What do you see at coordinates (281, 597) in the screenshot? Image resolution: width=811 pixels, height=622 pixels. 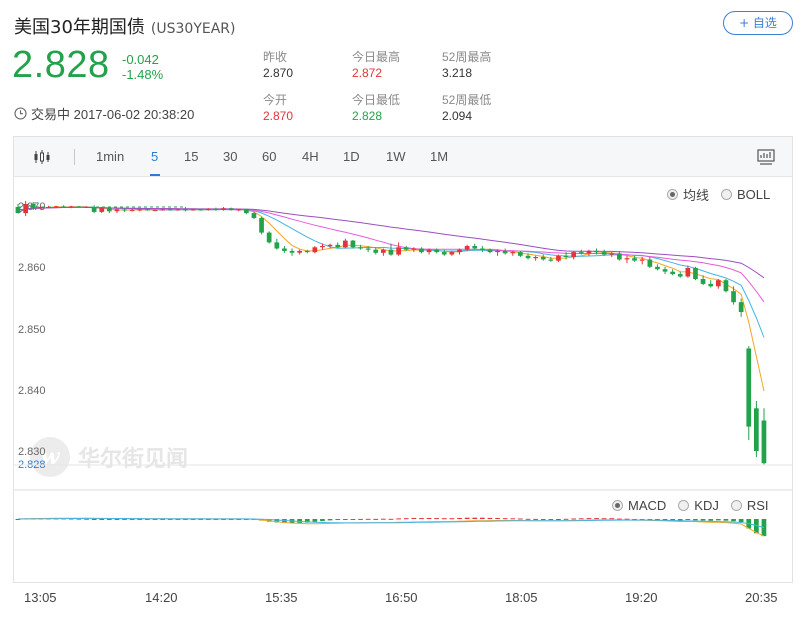 I see `x-tick-label: 15:35` at bounding box center [281, 597].